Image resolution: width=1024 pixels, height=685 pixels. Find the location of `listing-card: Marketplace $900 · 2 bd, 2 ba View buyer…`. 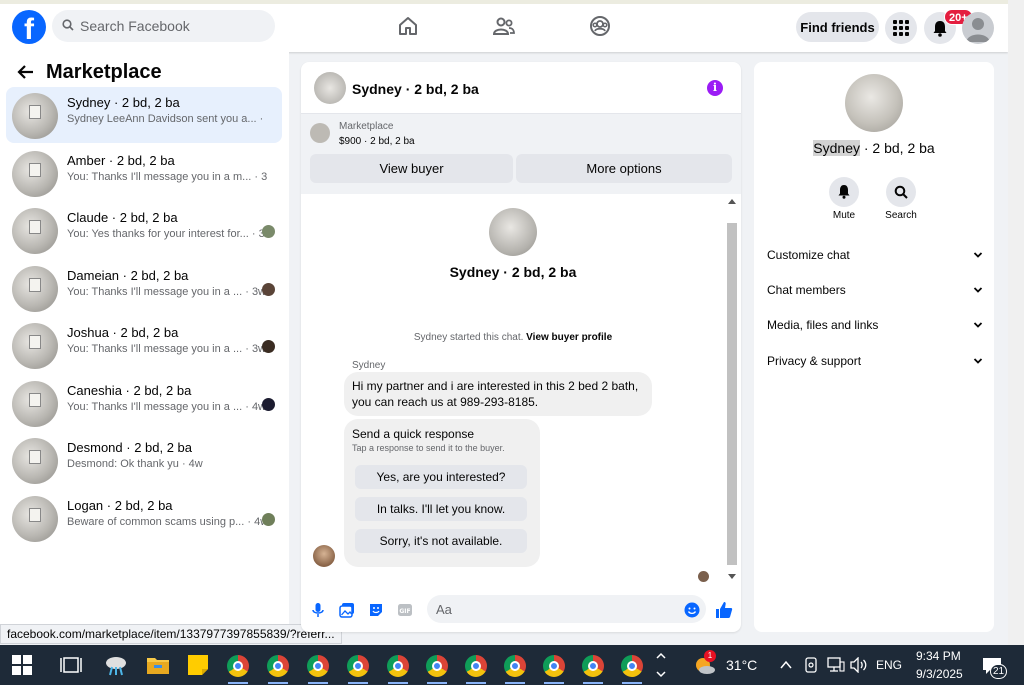

listing-card: Marketplace $900 · 2 bd, 2 ba View buyer… is located at coordinates (521, 154).